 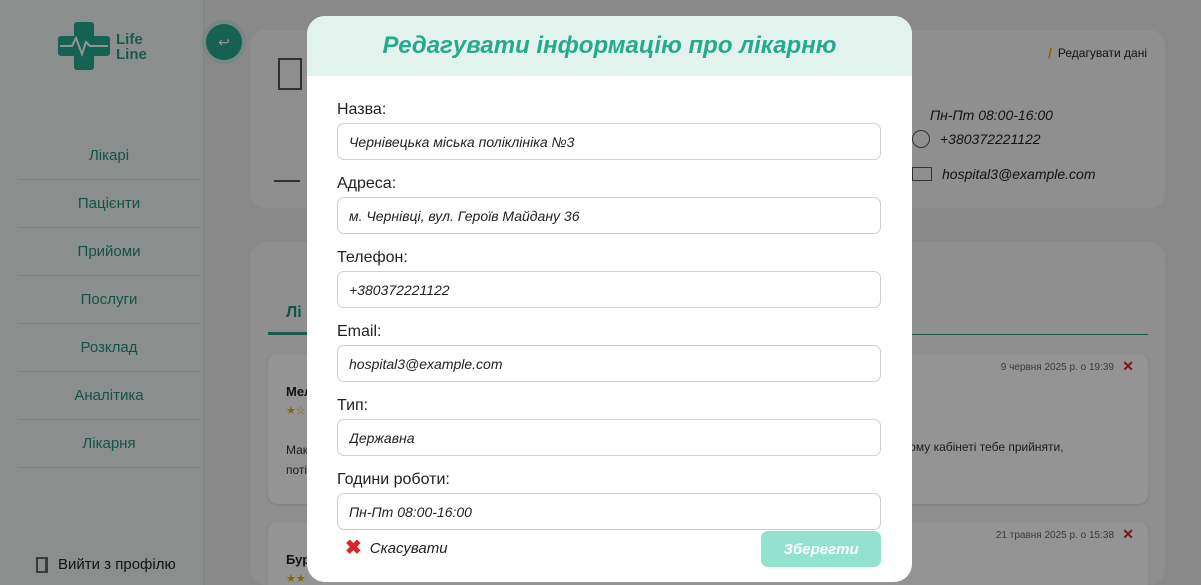 I want to click on field-name: Назва:, so click(x=609, y=130).